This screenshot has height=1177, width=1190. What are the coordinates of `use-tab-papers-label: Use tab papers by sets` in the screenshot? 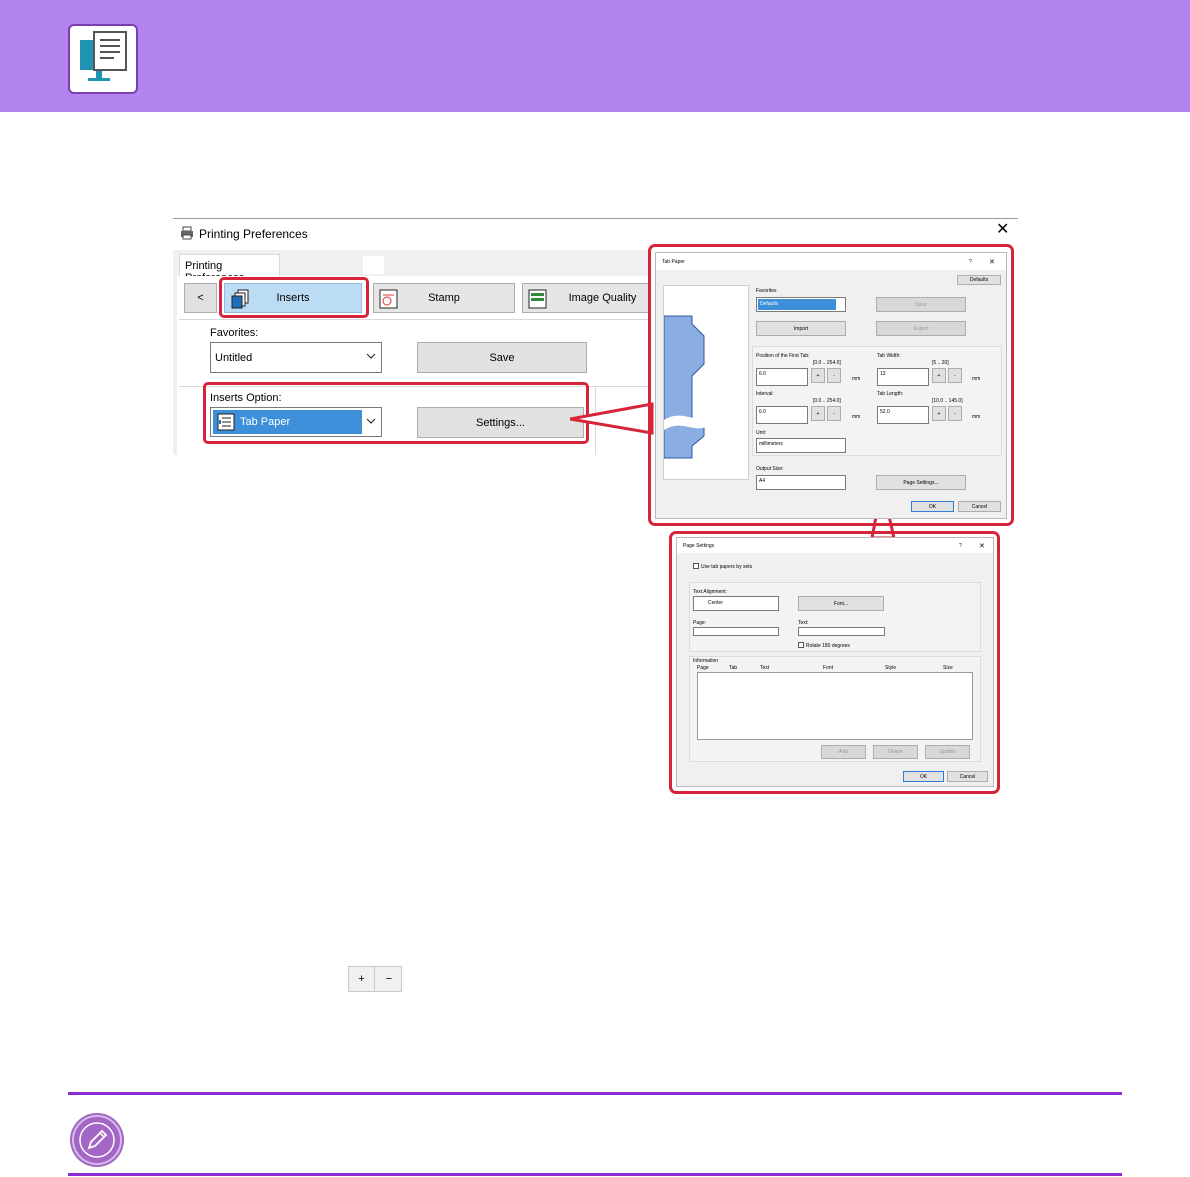 It's located at (727, 567).